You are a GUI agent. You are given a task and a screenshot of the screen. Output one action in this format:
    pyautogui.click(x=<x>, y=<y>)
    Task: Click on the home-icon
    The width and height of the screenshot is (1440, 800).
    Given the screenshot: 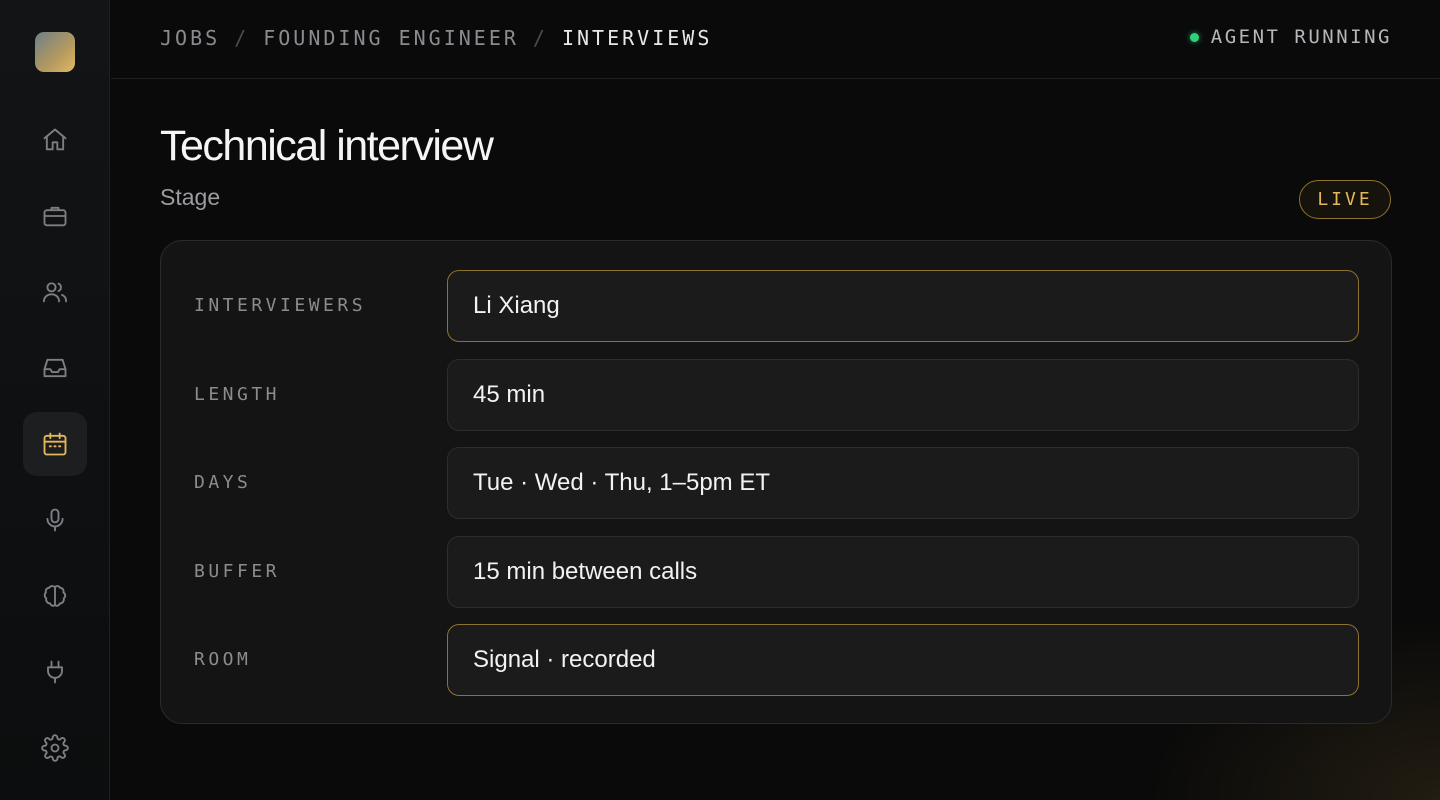 What is the action you would take?
    pyautogui.click(x=55, y=139)
    